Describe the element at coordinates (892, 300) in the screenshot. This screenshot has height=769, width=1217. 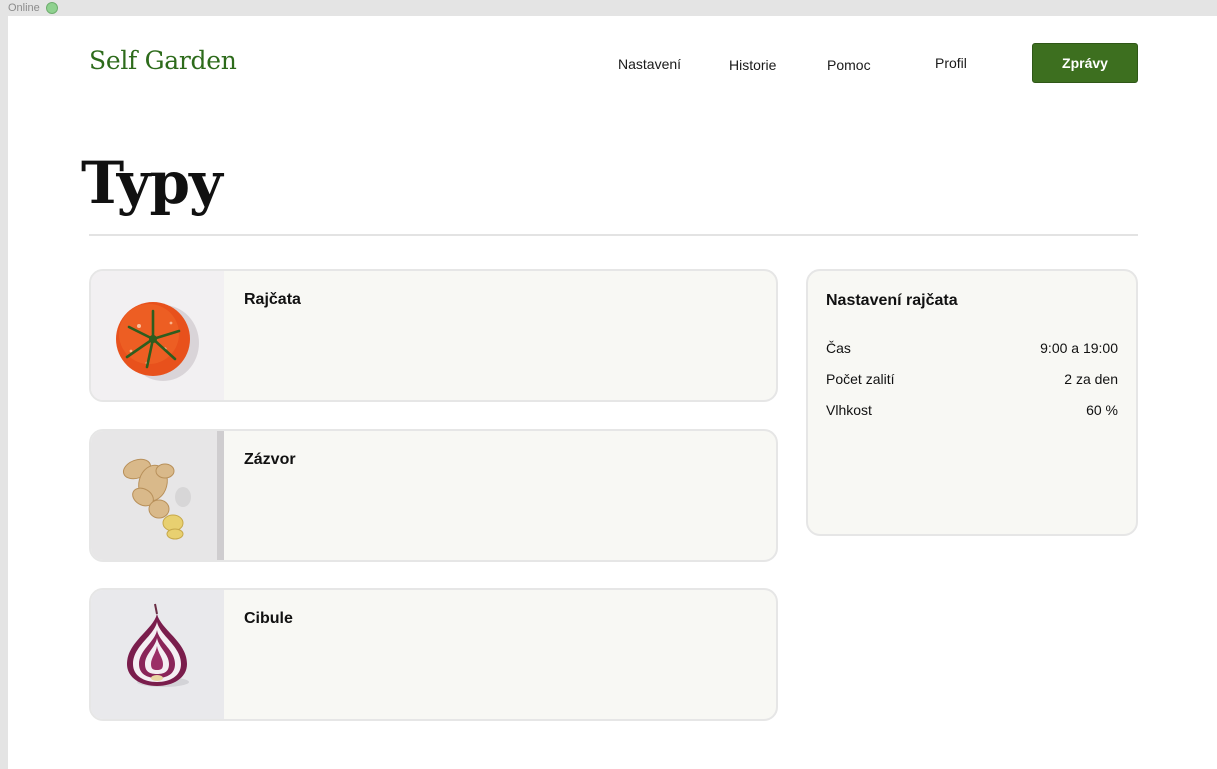
I see `settings-title: Nastavení rajčata` at that location.